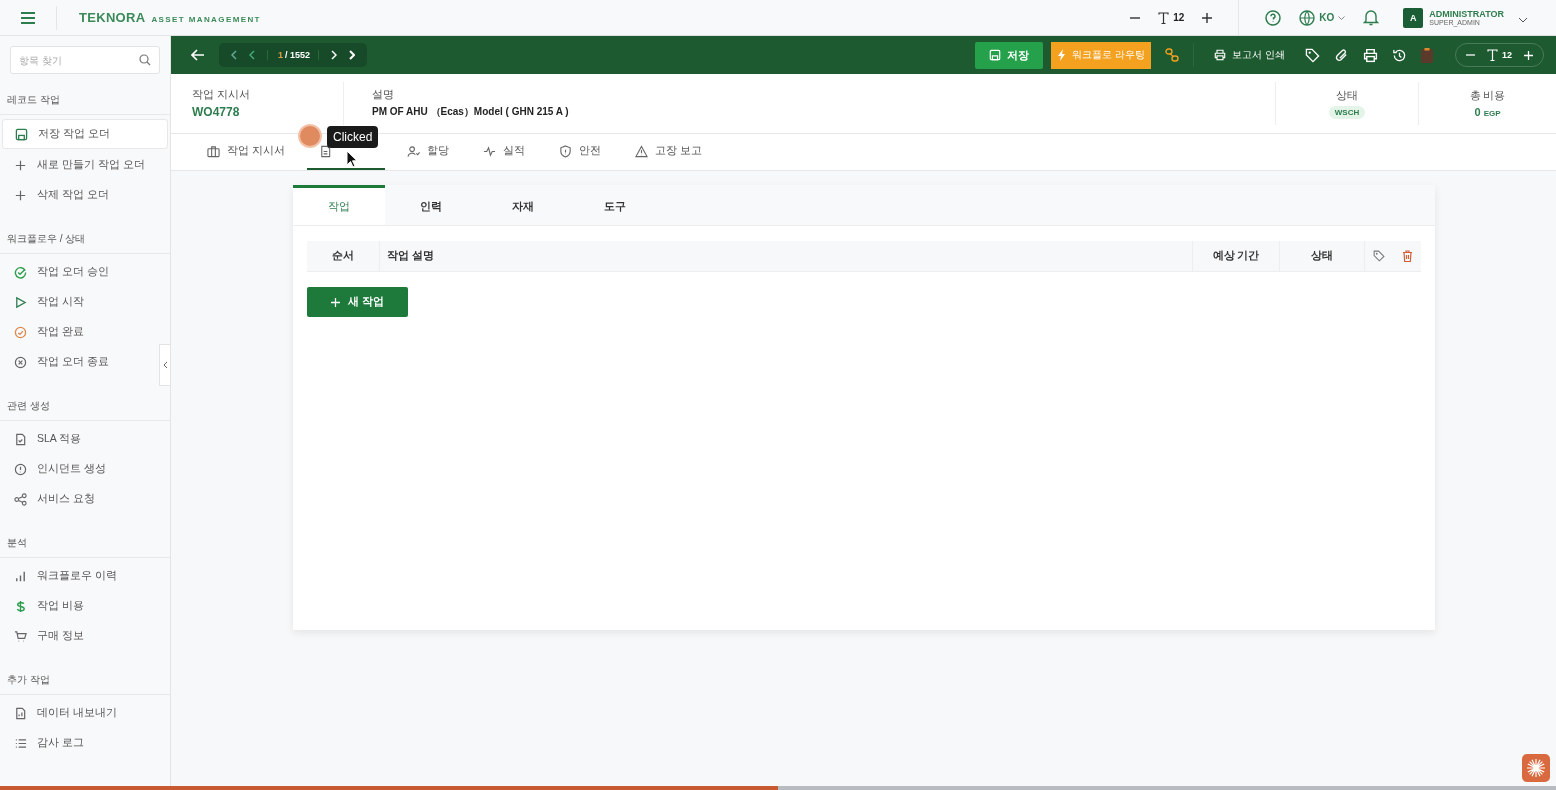 This screenshot has height=790, width=1556. I want to click on language-selector: KO, so click(1322, 17).